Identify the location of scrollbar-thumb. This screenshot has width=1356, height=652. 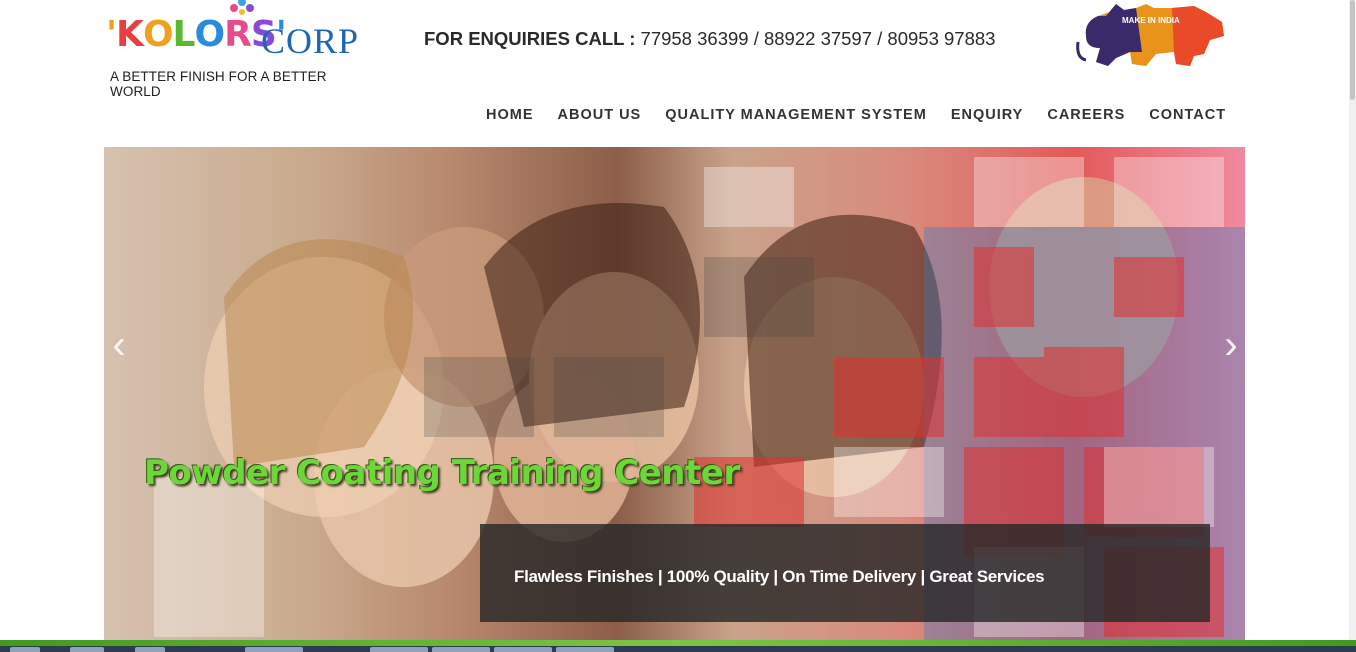
(1352, 50).